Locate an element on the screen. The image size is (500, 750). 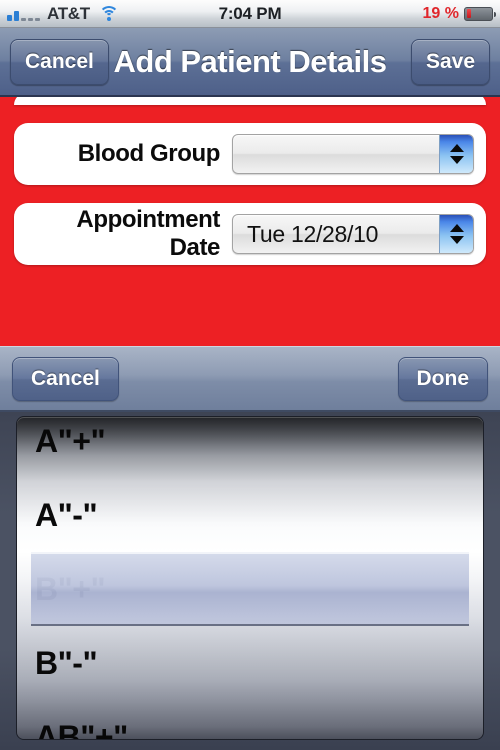
status-bar-right: 19 % is located at coordinates (459, 13).